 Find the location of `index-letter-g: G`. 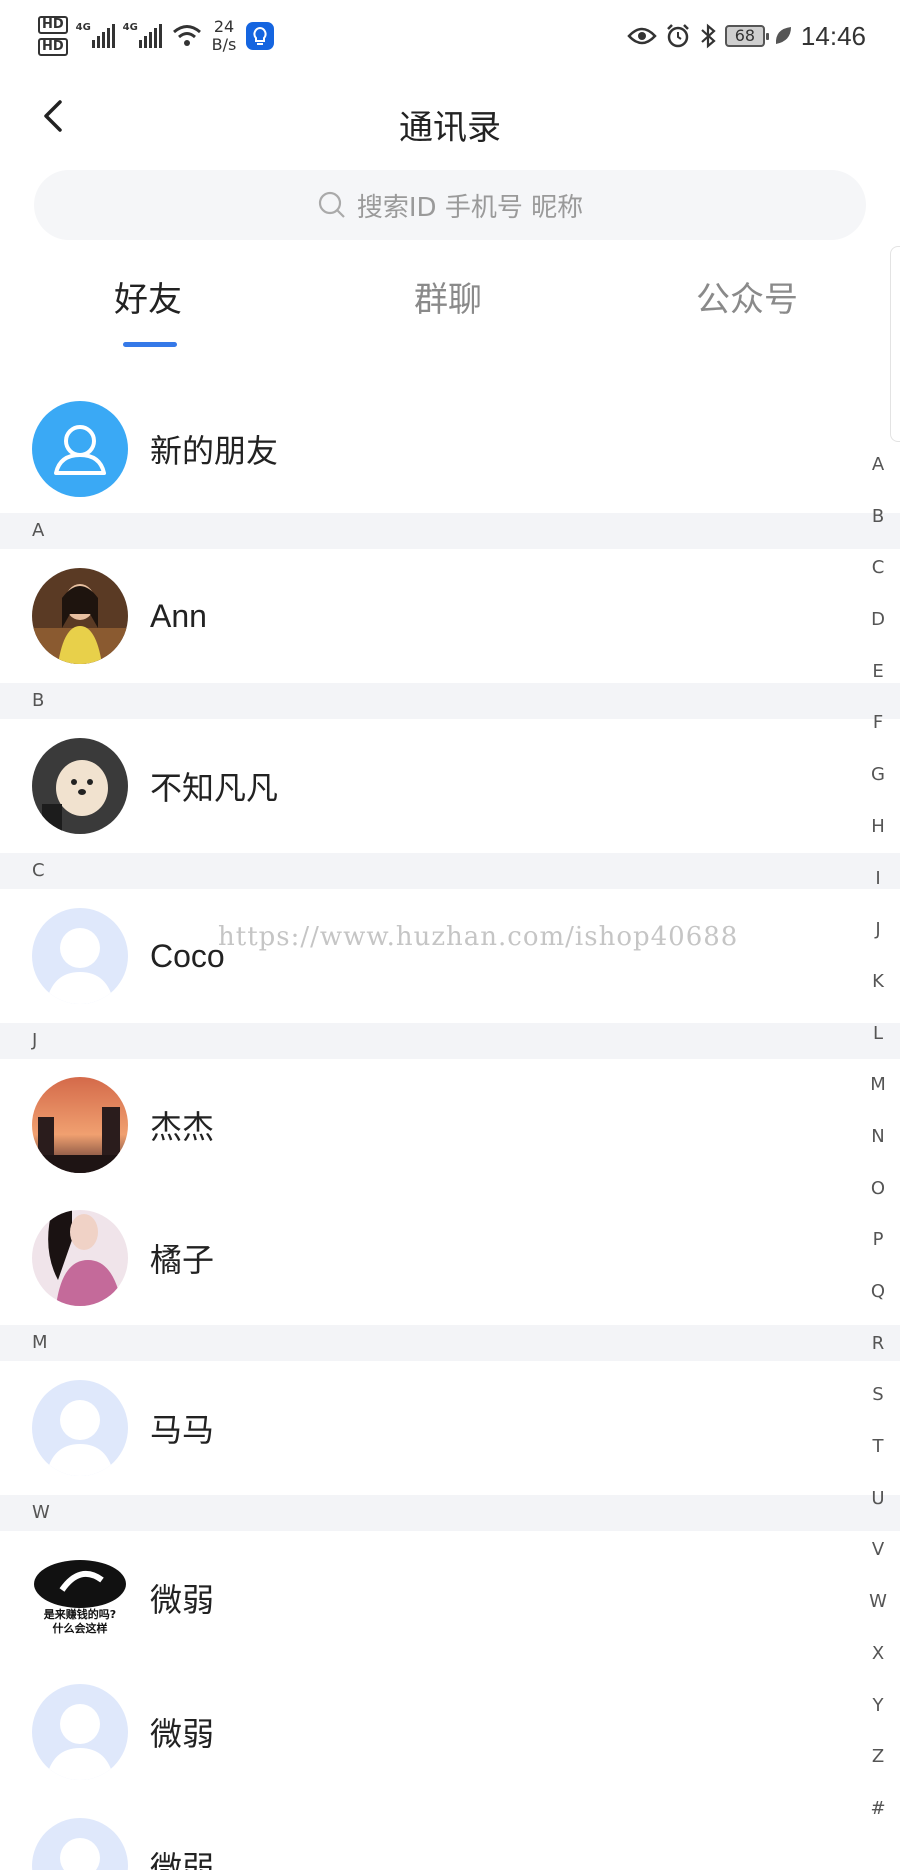

index-letter-g: G is located at coordinates (878, 784).